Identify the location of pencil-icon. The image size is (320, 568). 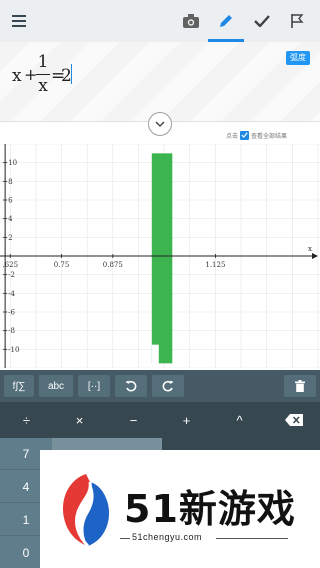
(226, 21).